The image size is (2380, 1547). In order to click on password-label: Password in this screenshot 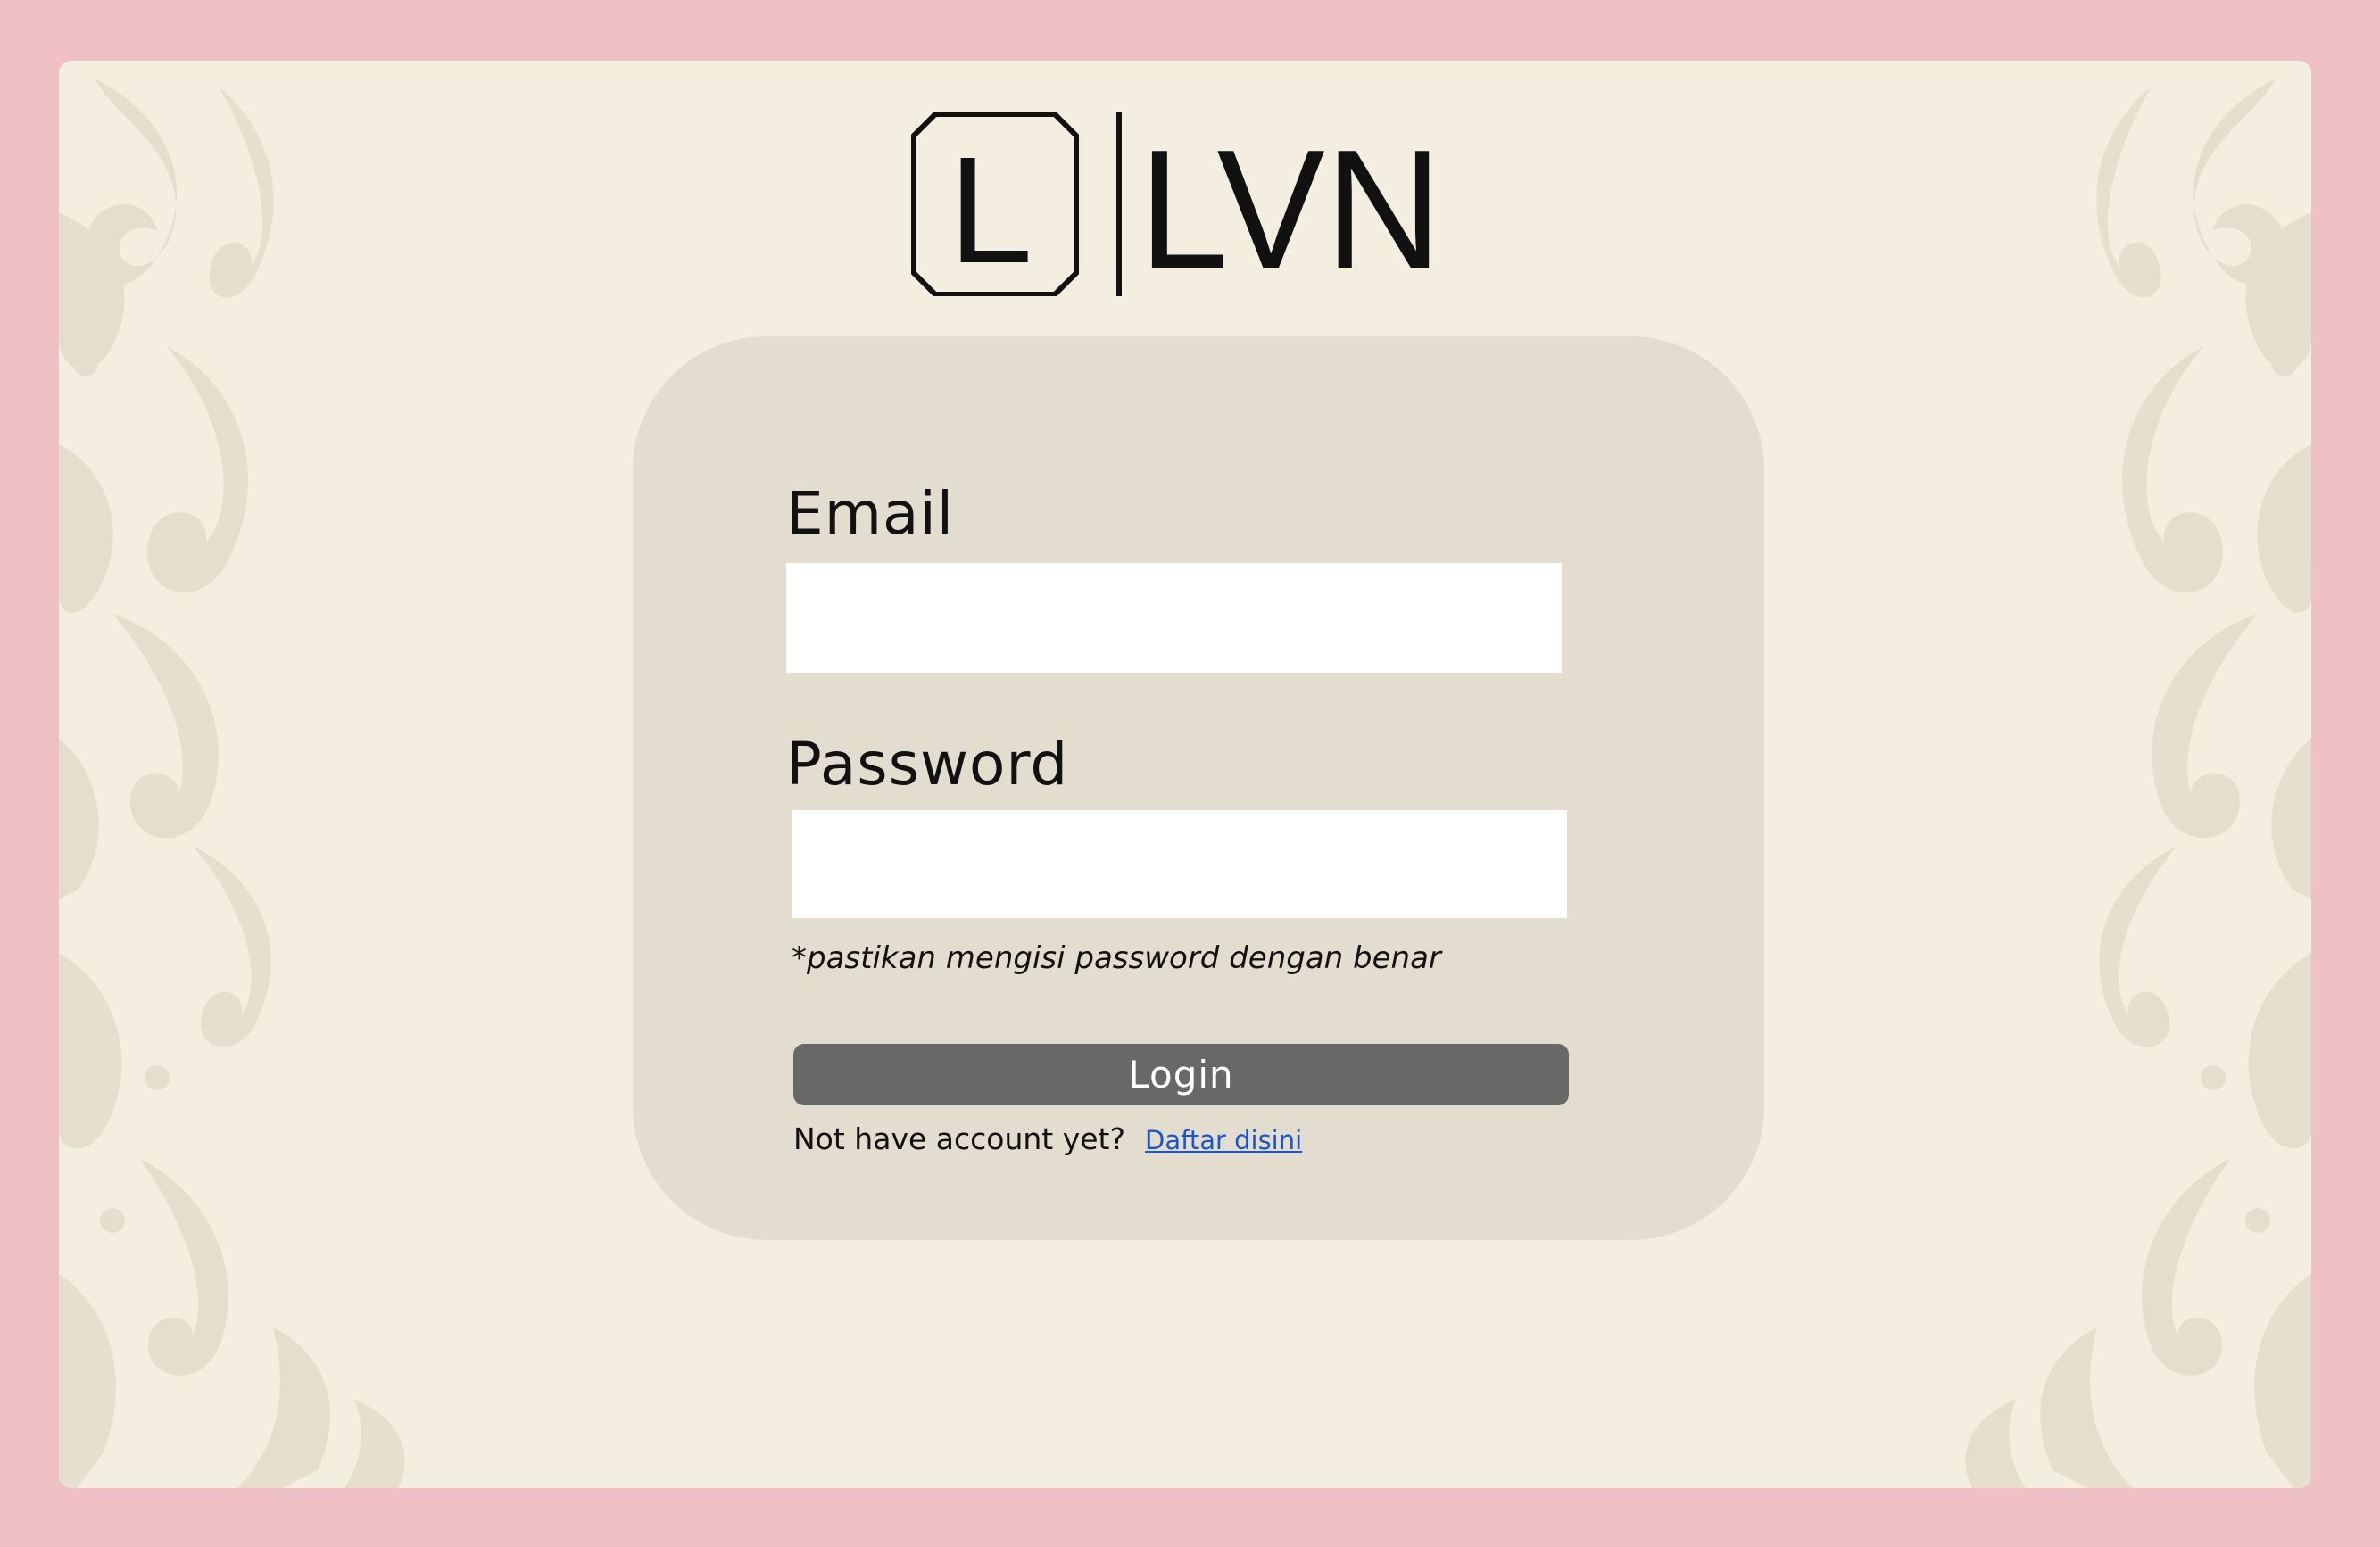, I will do `click(928, 764)`.